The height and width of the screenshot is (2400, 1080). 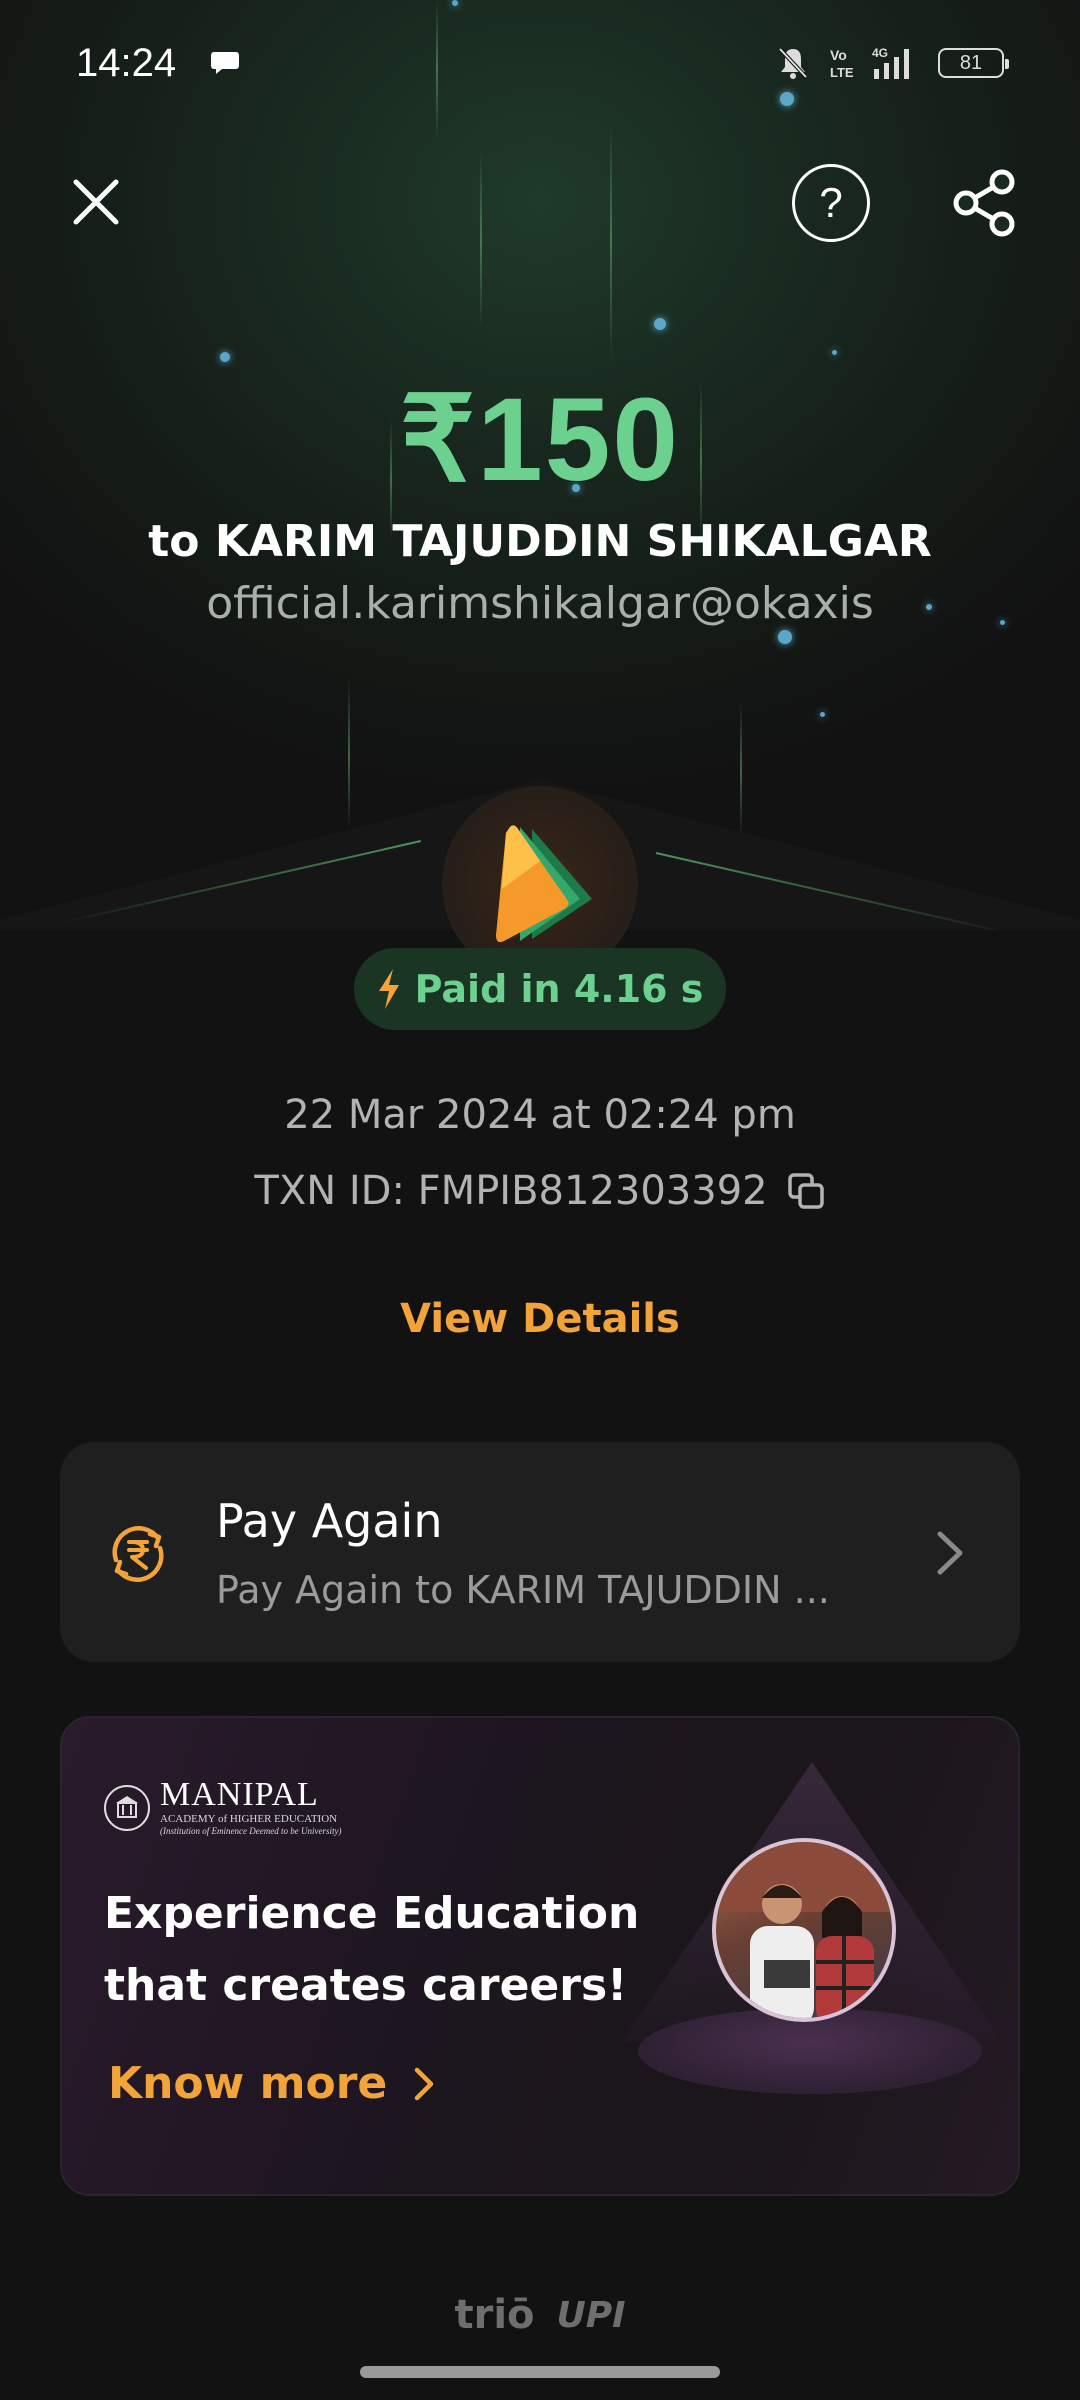 I want to click on volte-icon: Vo LTE, so click(x=842, y=63).